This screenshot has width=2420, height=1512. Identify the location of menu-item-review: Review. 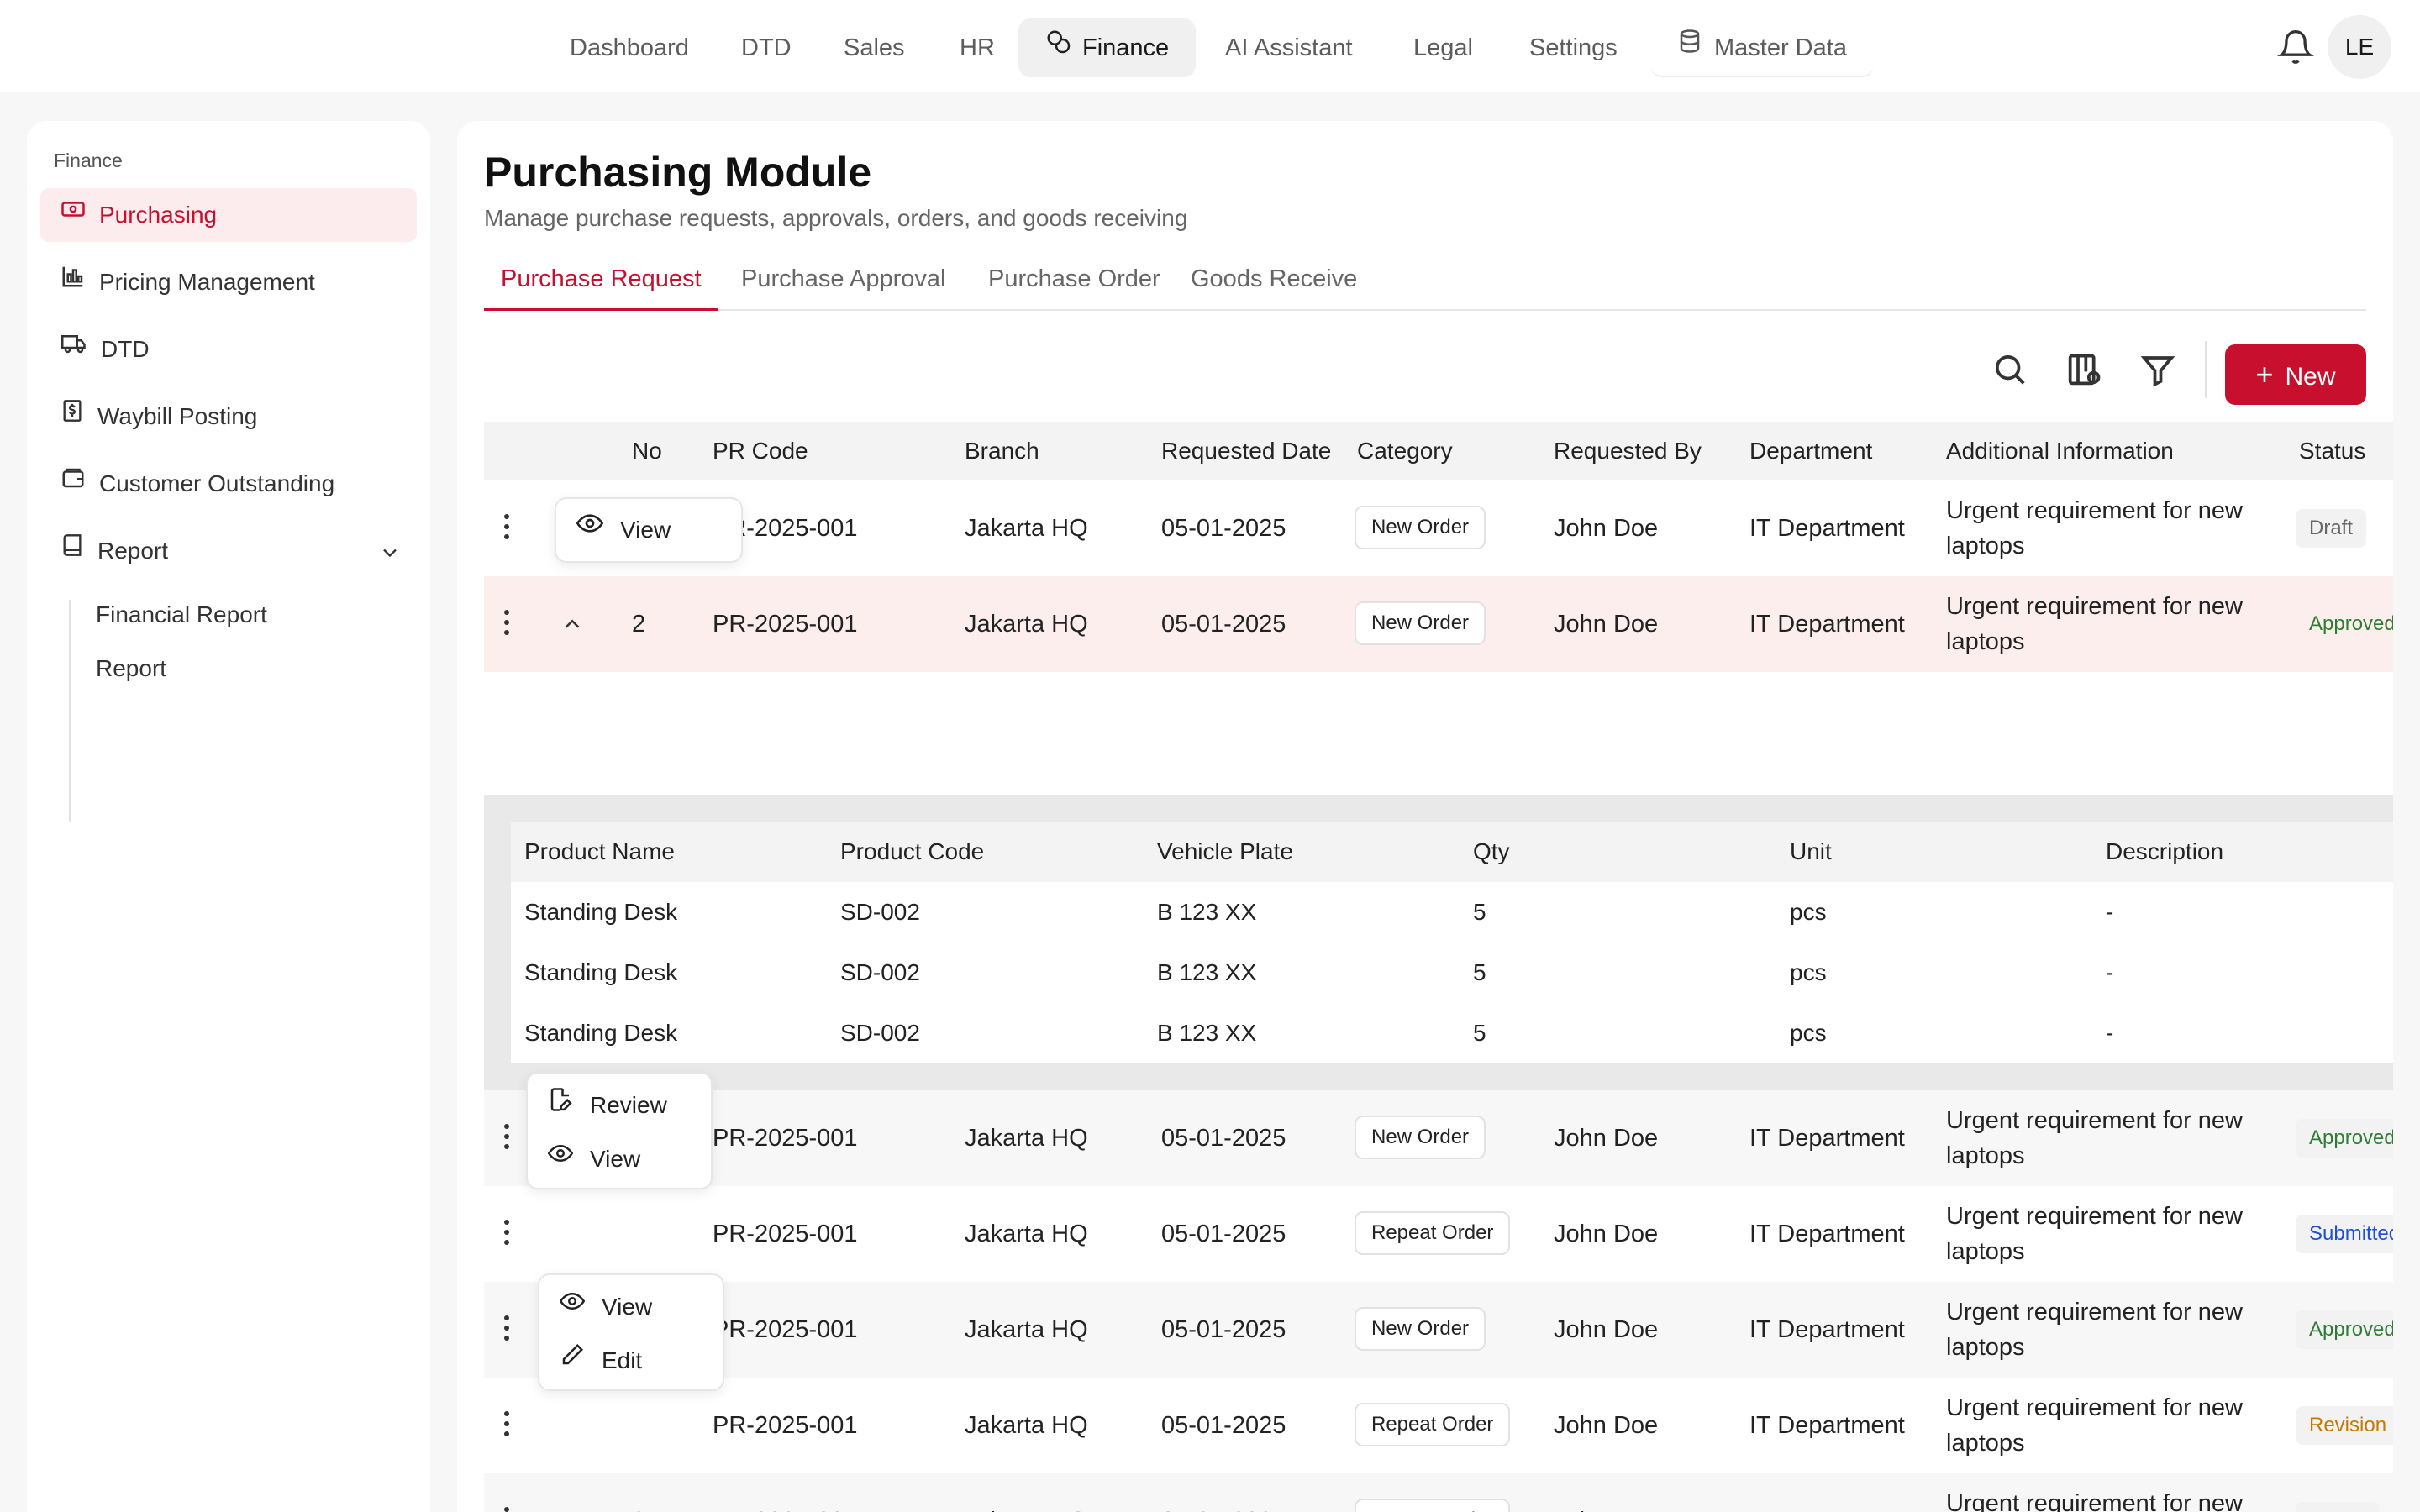
(607, 1105).